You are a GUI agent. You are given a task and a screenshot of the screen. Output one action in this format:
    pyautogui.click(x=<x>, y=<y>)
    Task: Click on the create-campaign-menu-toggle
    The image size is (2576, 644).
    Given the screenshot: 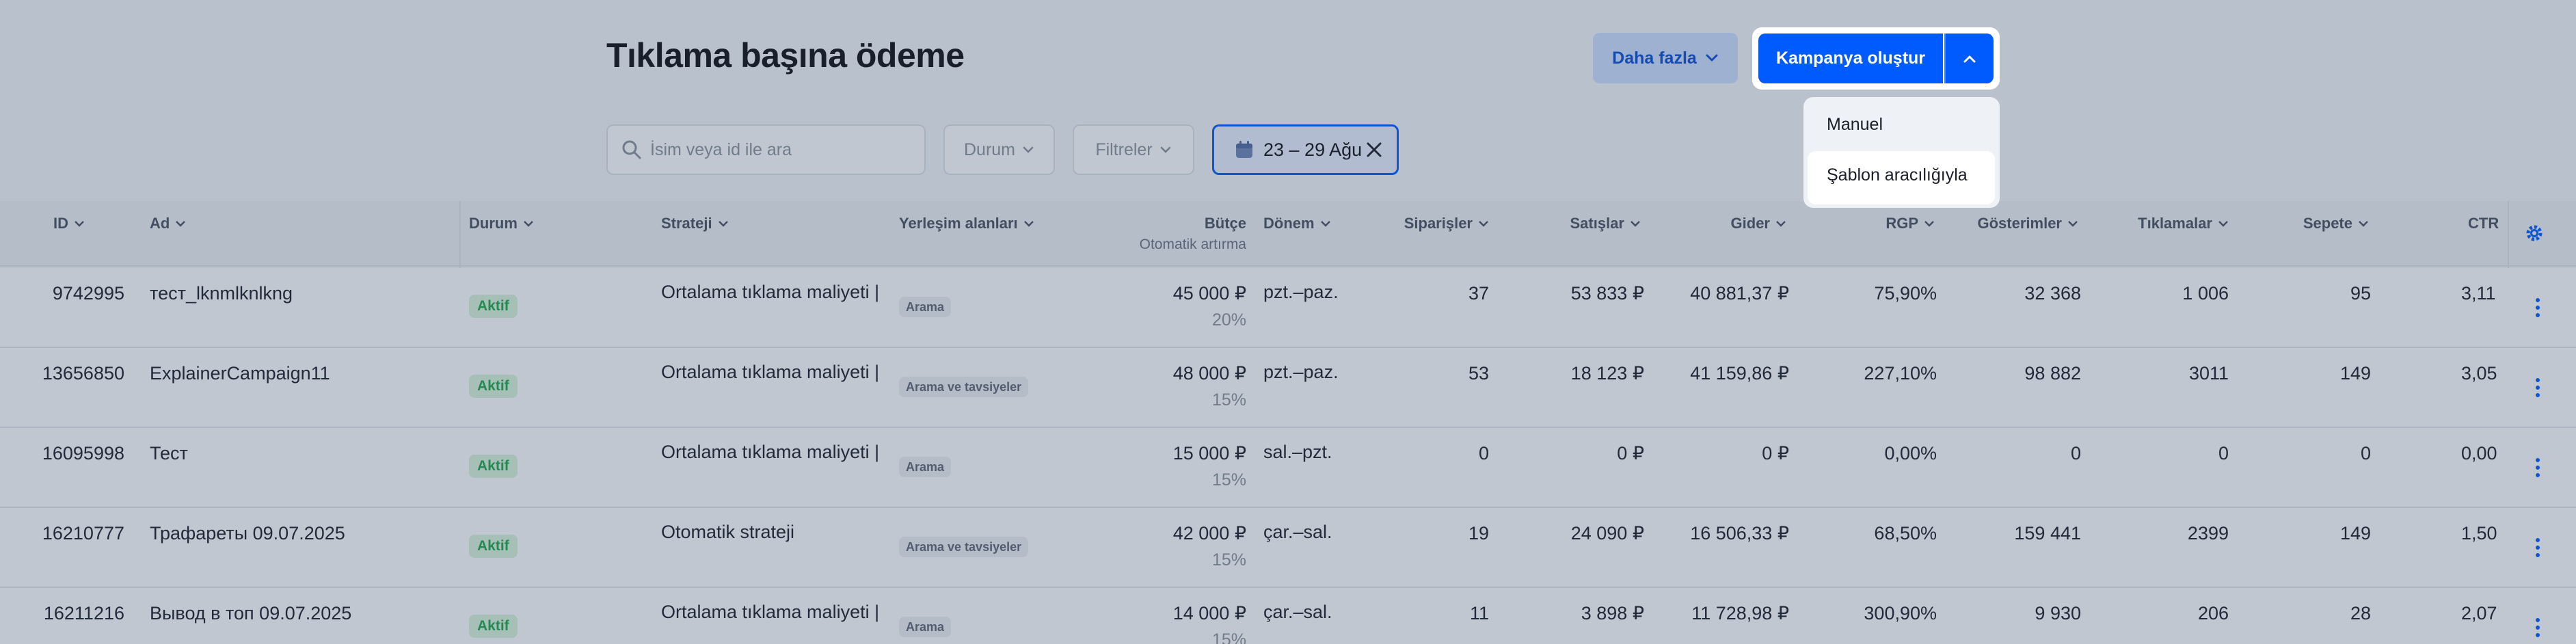 What is the action you would take?
    pyautogui.click(x=1969, y=58)
    